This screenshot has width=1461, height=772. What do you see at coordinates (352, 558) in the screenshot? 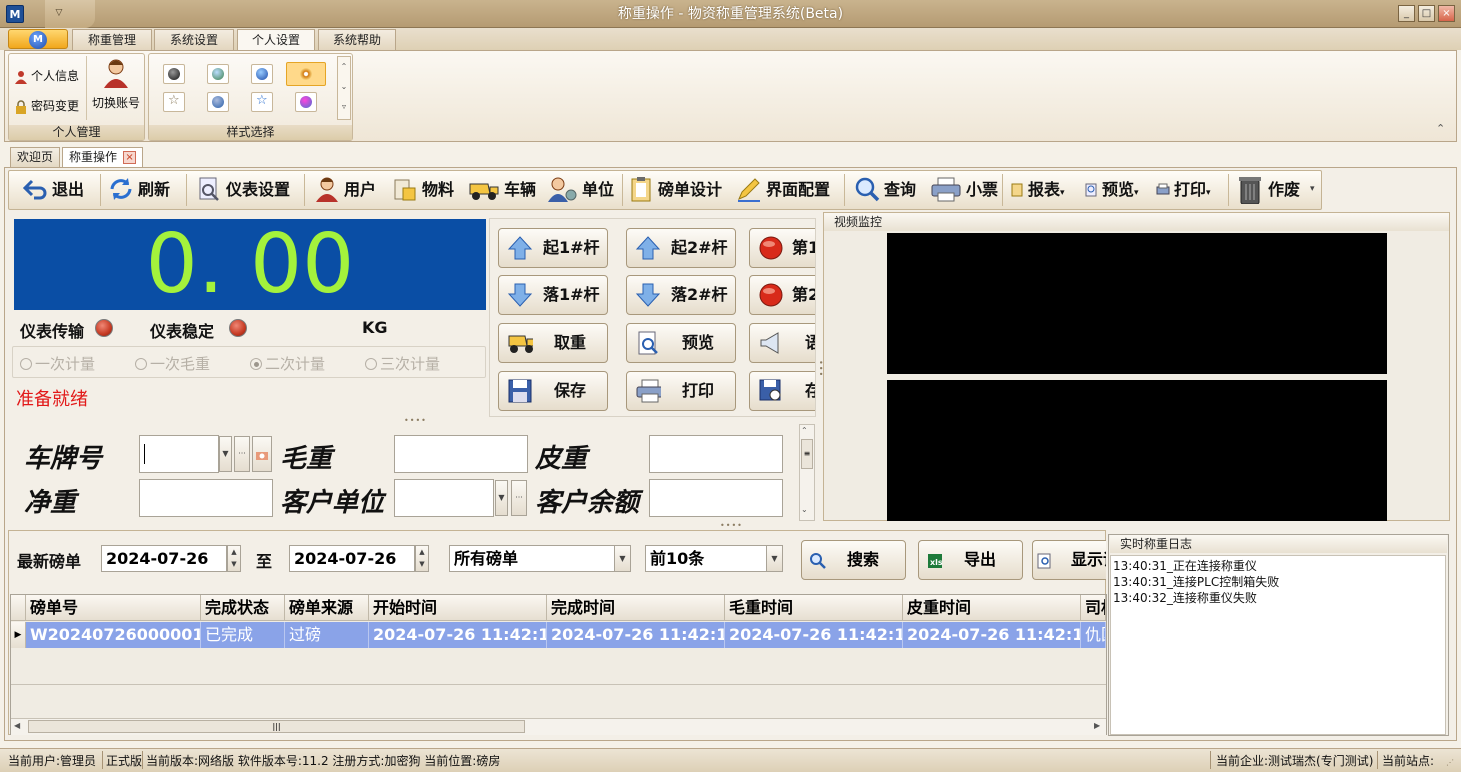
I see `date-to-input: 2024-07-26` at bounding box center [352, 558].